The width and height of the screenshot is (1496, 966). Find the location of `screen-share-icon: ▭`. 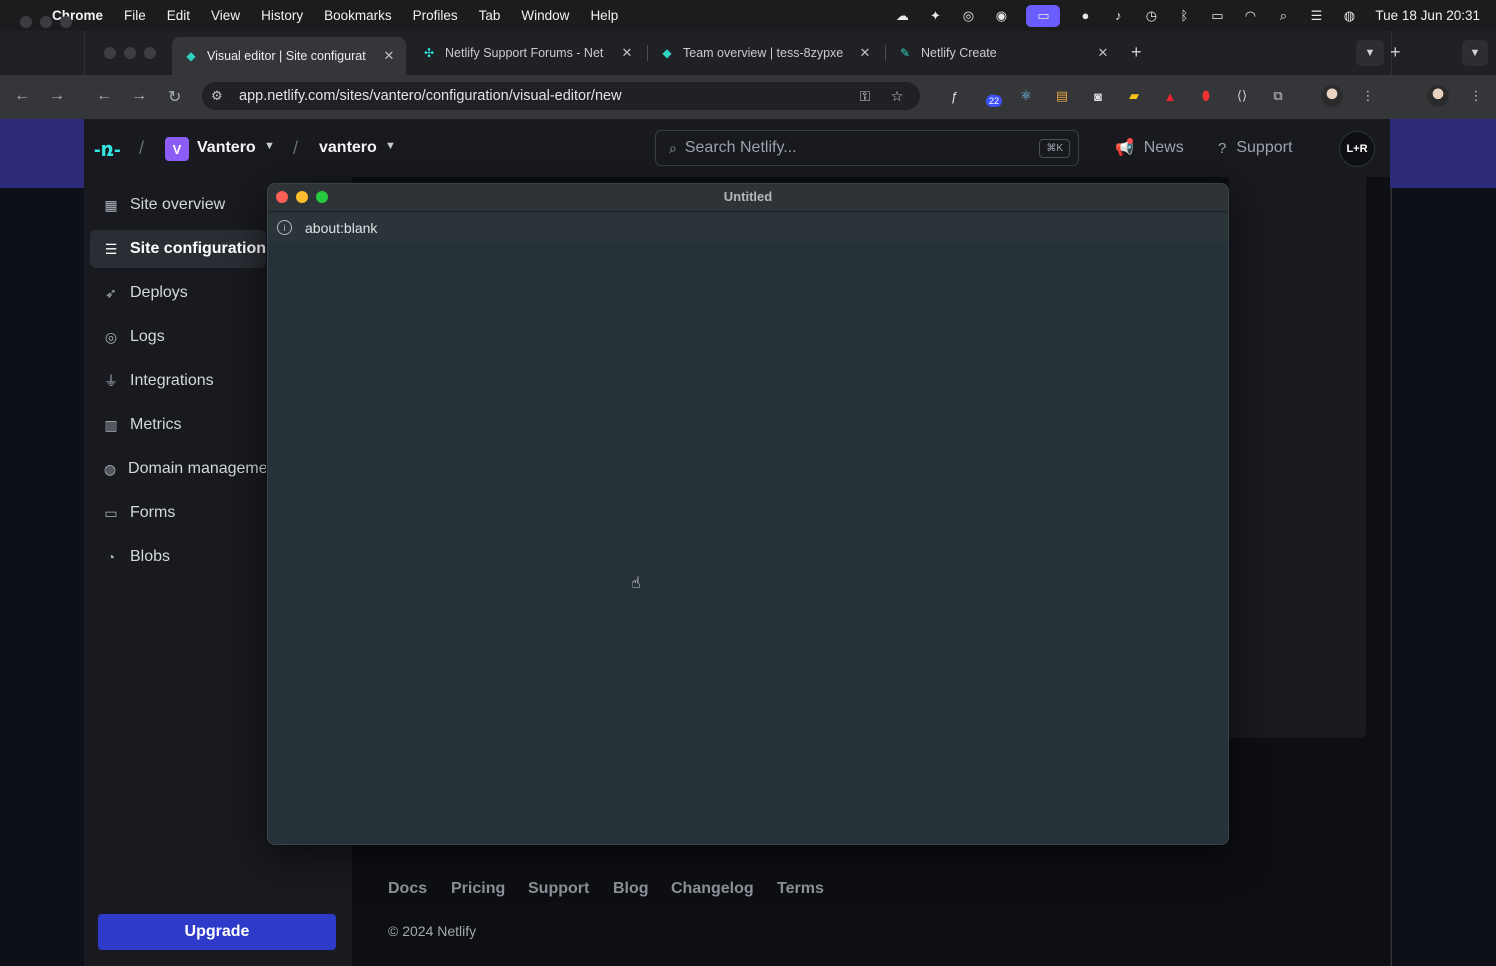

screen-share-icon: ▭ is located at coordinates (1043, 15).